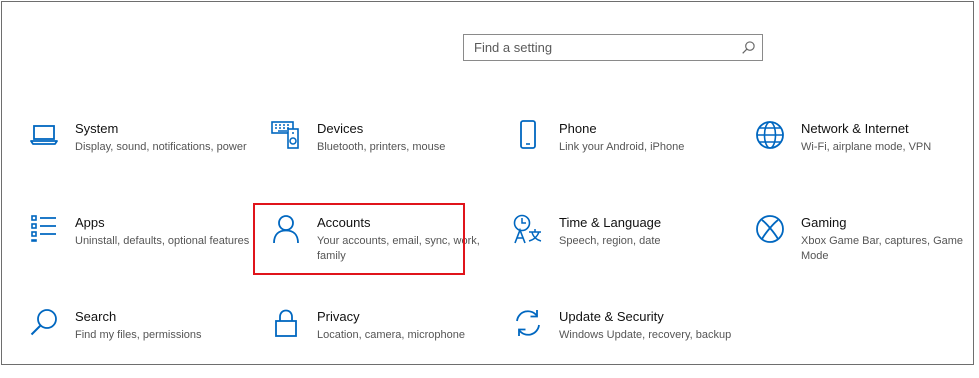 This screenshot has width=979, height=378. Describe the element at coordinates (340, 128) in the screenshot. I see `category-title: Devices` at that location.